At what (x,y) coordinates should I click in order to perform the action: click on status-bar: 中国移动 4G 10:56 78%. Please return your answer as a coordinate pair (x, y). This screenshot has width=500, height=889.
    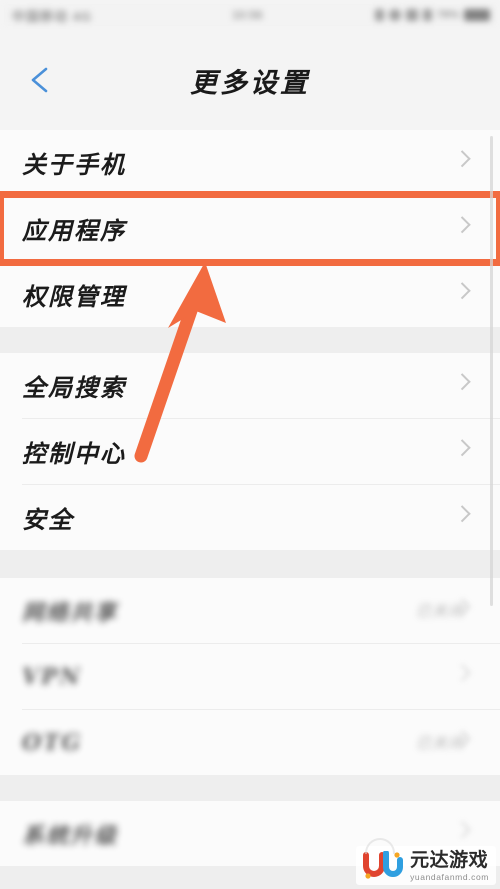
    Looking at the image, I should click on (250, 15).